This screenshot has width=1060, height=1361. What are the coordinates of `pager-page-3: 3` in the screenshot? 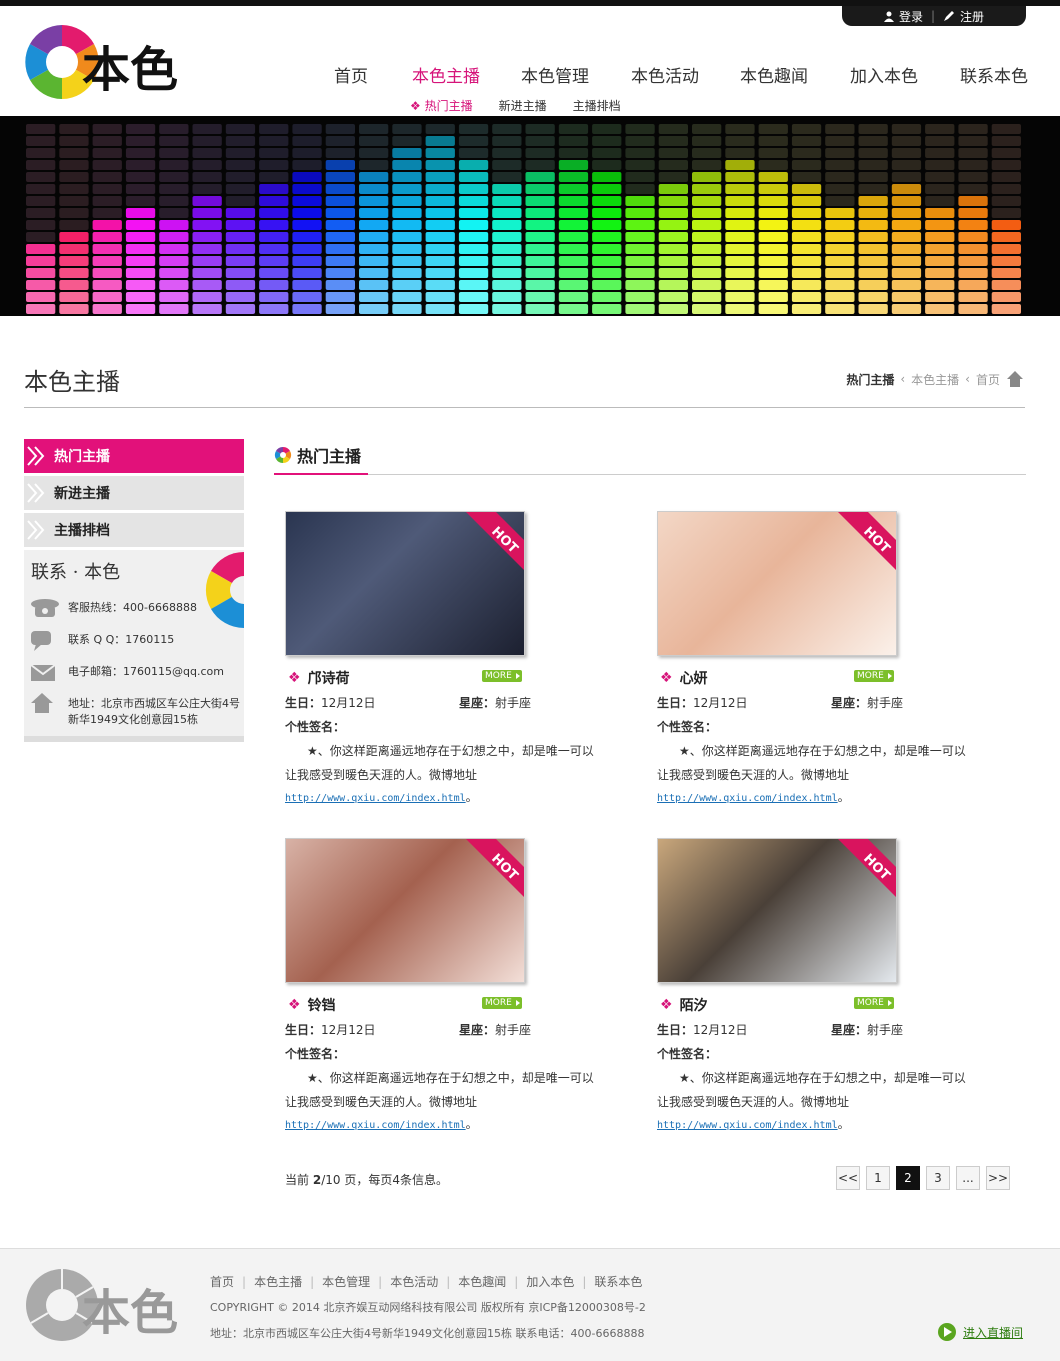 It's located at (938, 1178).